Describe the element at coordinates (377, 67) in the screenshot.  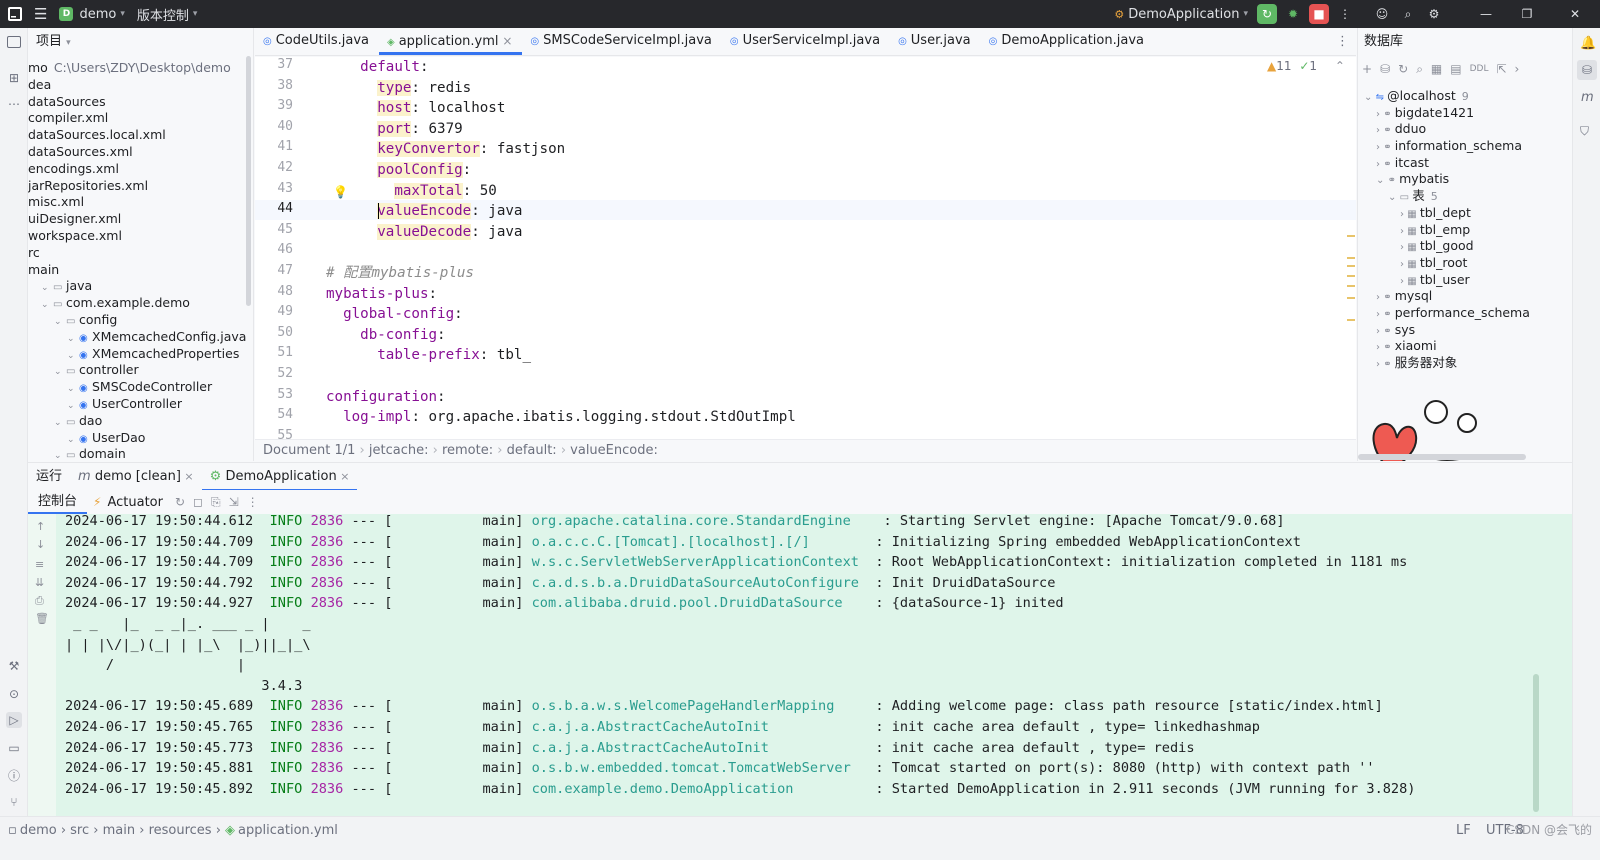
I see `code-line: default:` at that location.